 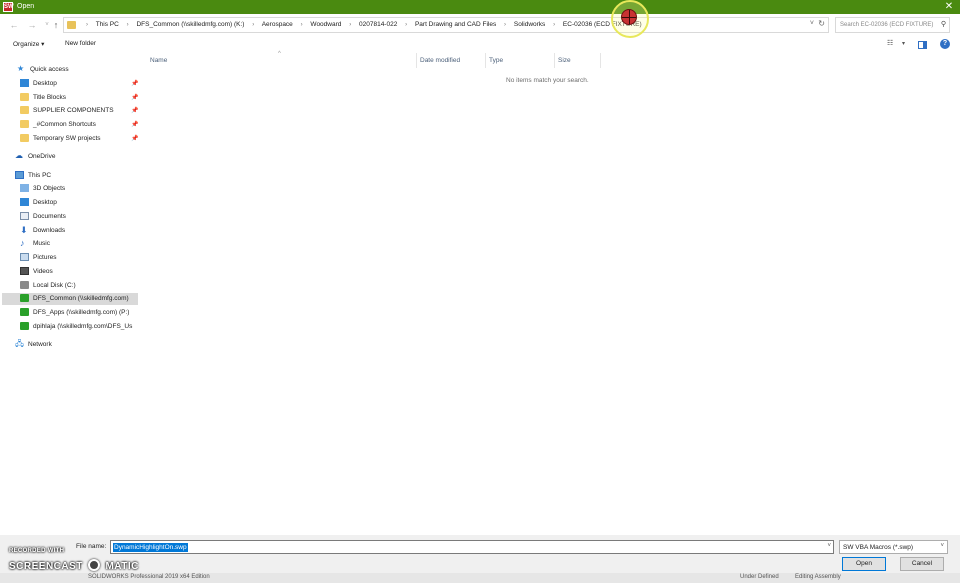 What do you see at coordinates (922, 45) in the screenshot?
I see `preview-pane-icon` at bounding box center [922, 45].